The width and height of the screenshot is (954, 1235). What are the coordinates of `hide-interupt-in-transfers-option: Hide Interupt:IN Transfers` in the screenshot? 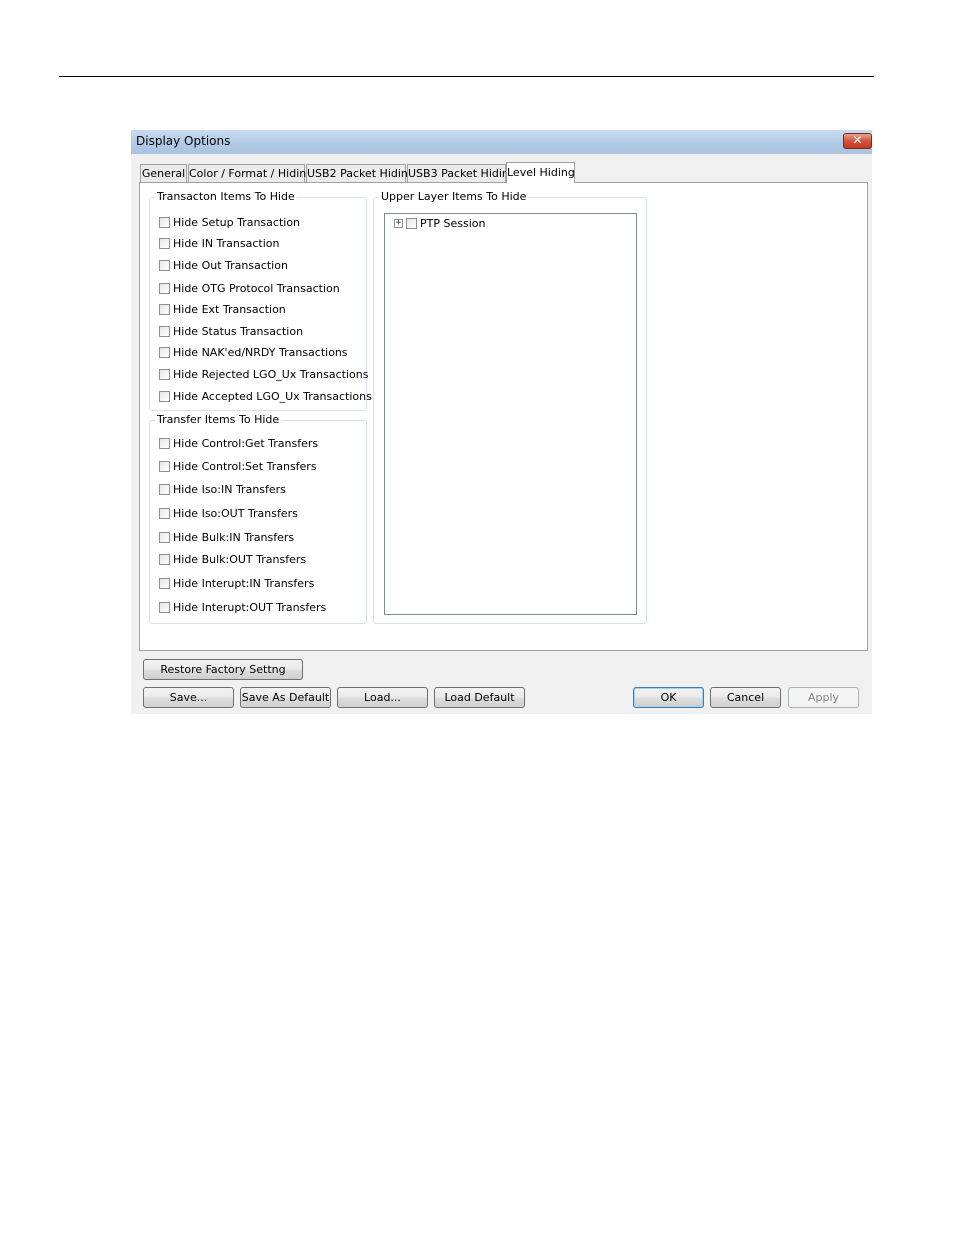 It's located at (236, 583).